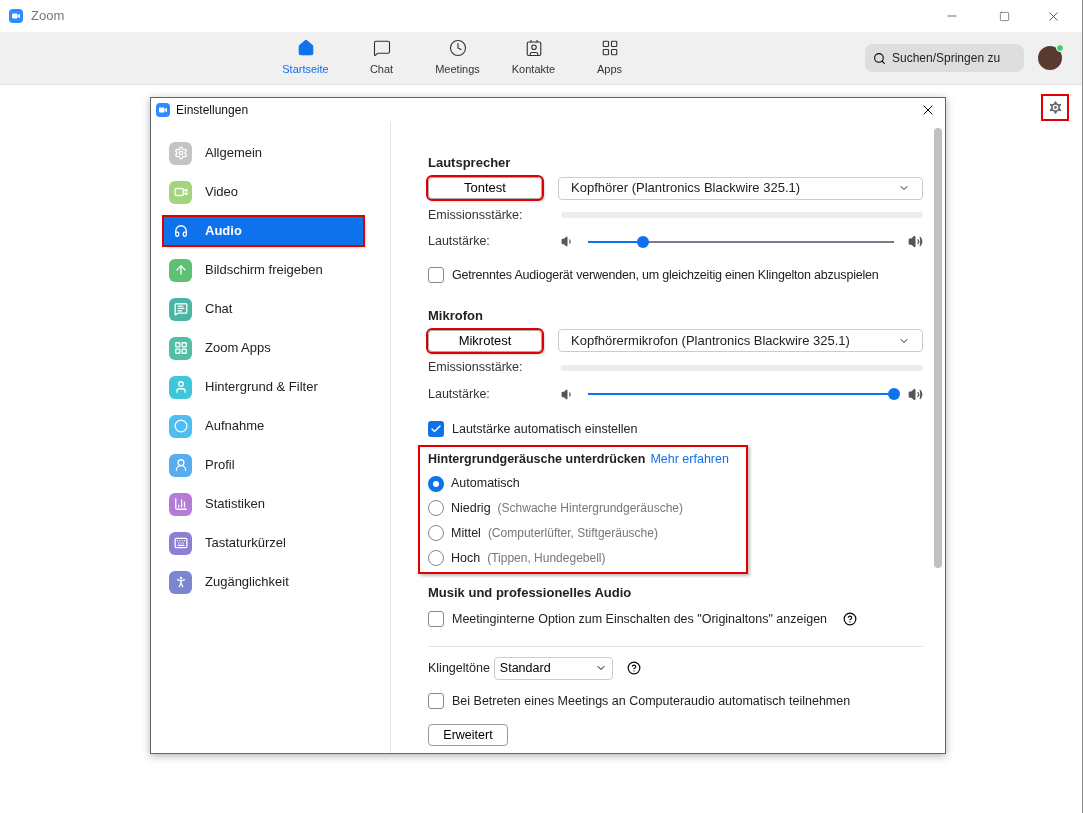 The width and height of the screenshot is (1083, 813). I want to click on nav-tab: Apps, so click(609, 58).